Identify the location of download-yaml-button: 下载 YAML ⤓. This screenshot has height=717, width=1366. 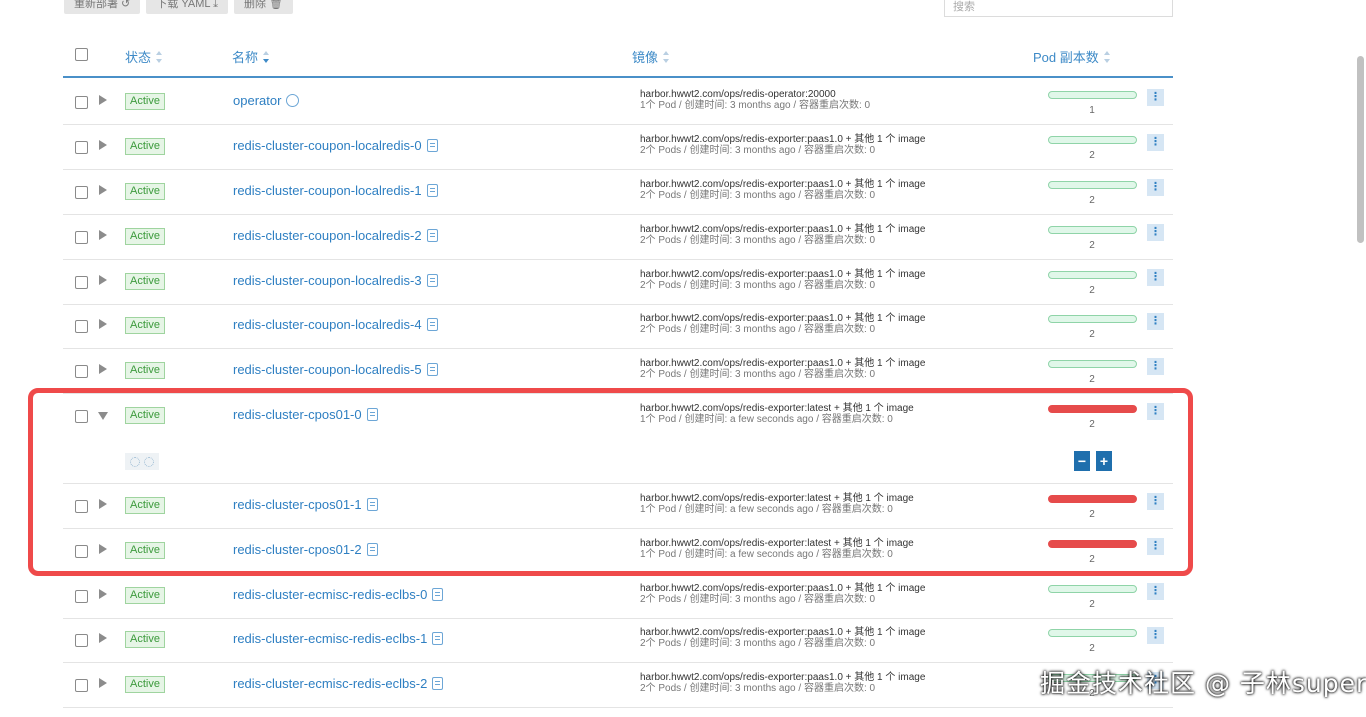
(187, 7).